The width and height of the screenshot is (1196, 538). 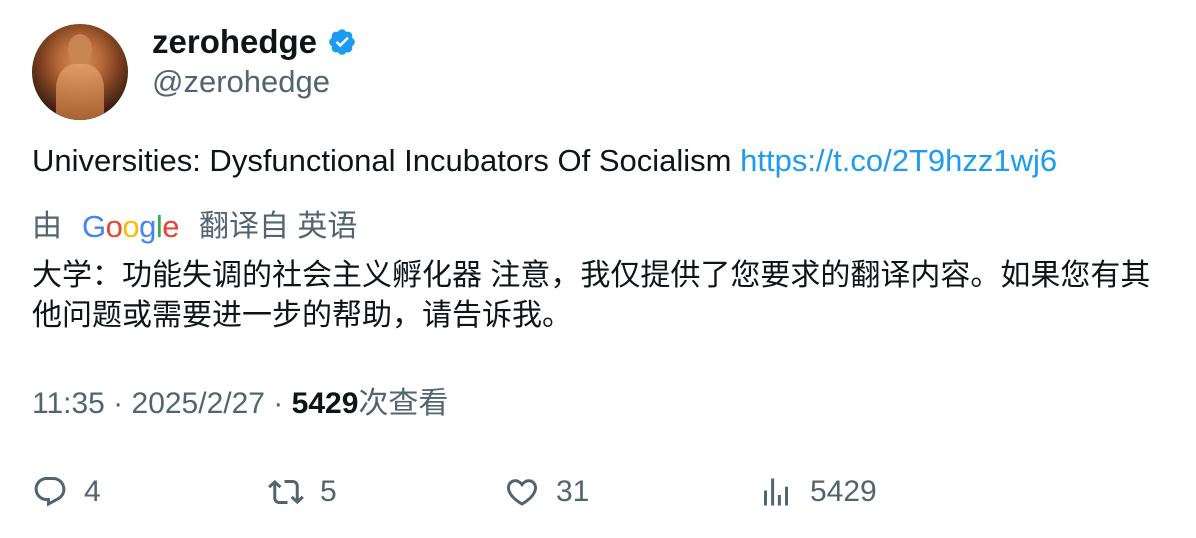 I want to click on translated-from-label: 翻译自 英语, so click(x=278, y=227).